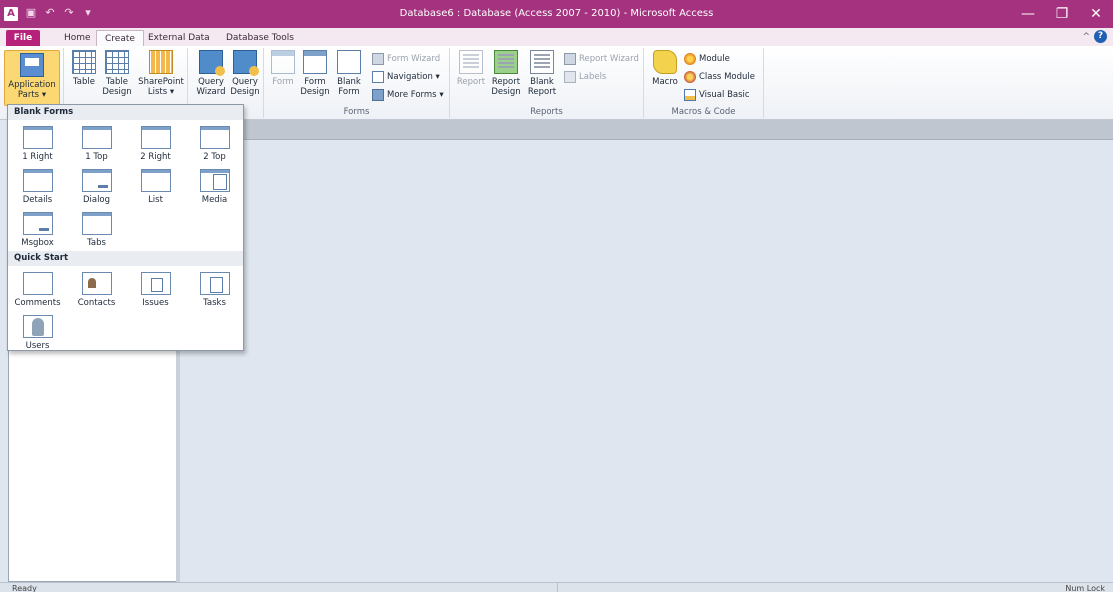 This screenshot has width=1113, height=592. Describe the element at coordinates (155, 180) in the screenshot. I see `form-list-icon` at that location.